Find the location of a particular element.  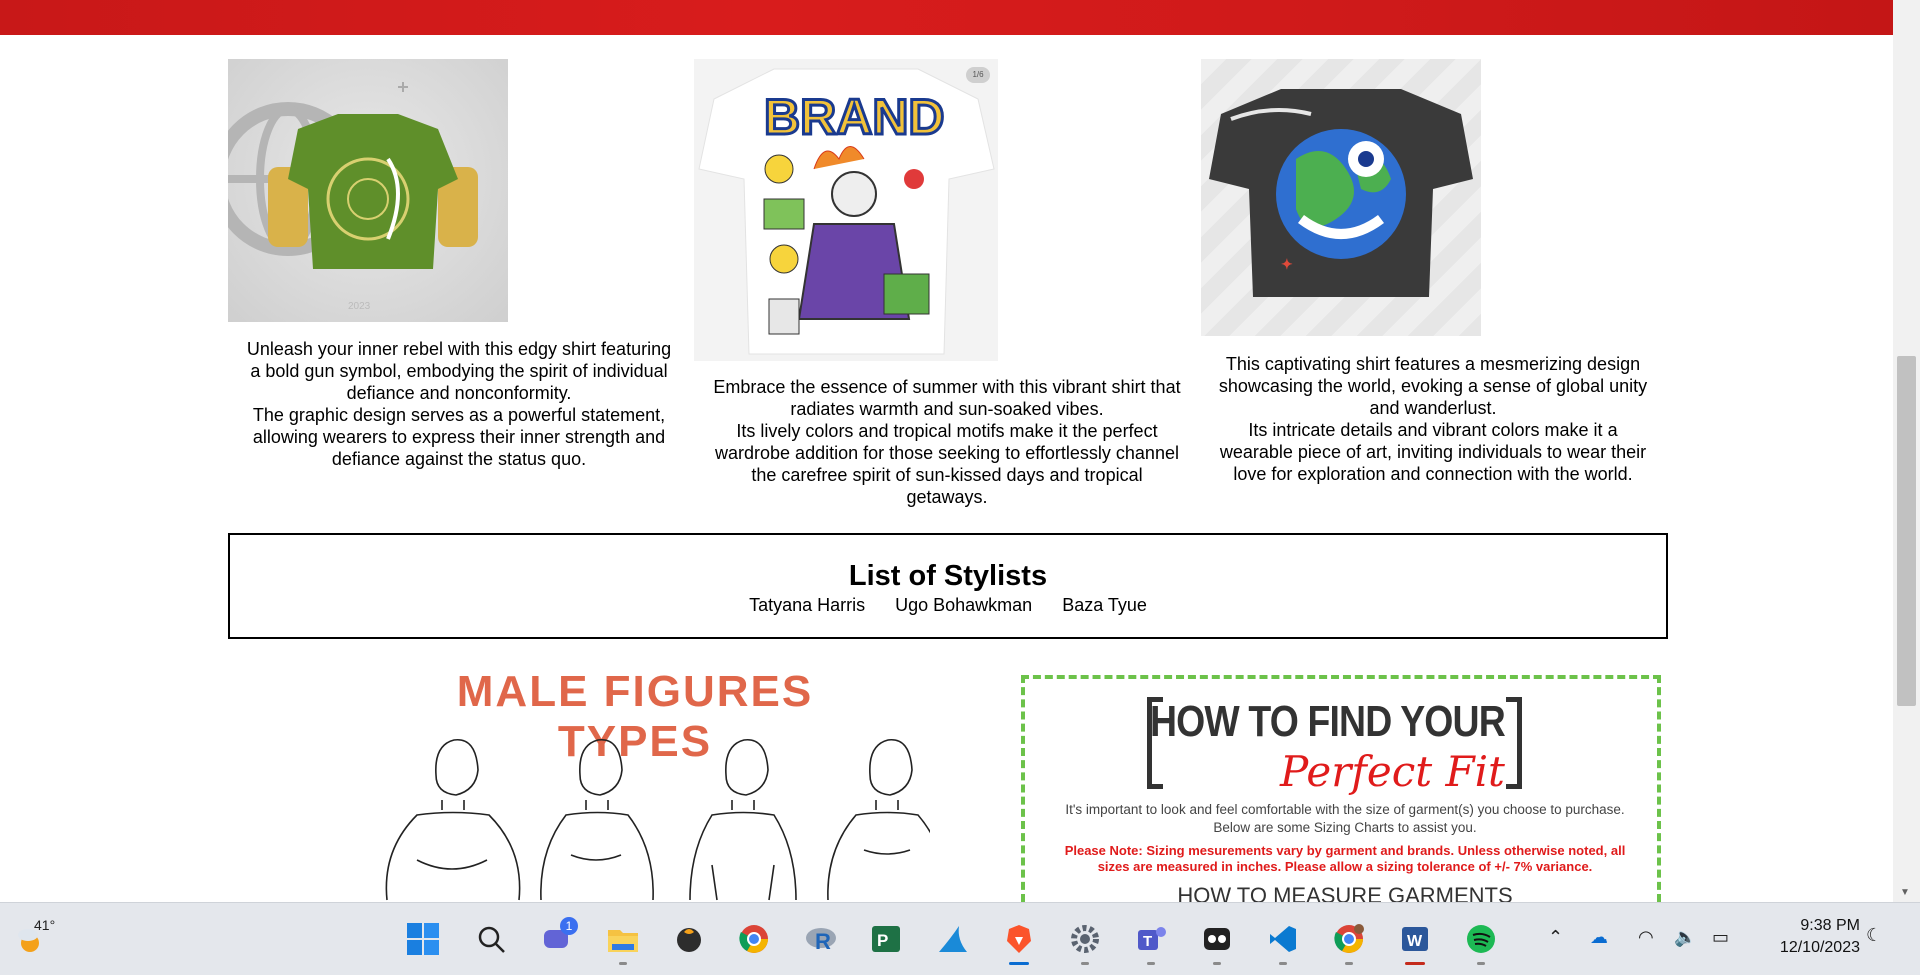

clock-date: 12/10/2023 is located at coordinates (1819, 947).